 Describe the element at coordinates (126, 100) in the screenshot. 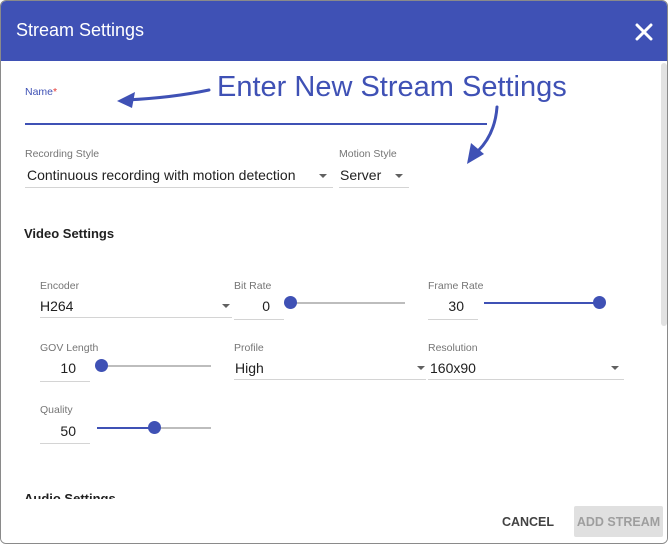

I see `annotation-arrow-left-head` at that location.